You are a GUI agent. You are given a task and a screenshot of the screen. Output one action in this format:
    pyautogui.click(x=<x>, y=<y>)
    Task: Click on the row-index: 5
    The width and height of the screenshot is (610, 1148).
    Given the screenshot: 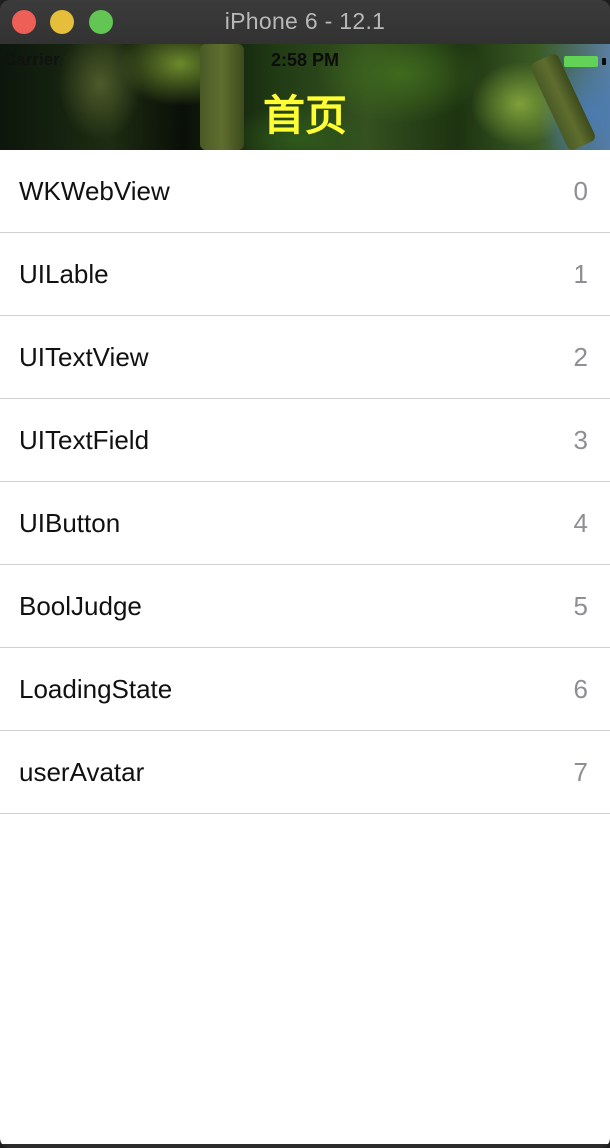 What is the action you would take?
    pyautogui.click(x=580, y=606)
    